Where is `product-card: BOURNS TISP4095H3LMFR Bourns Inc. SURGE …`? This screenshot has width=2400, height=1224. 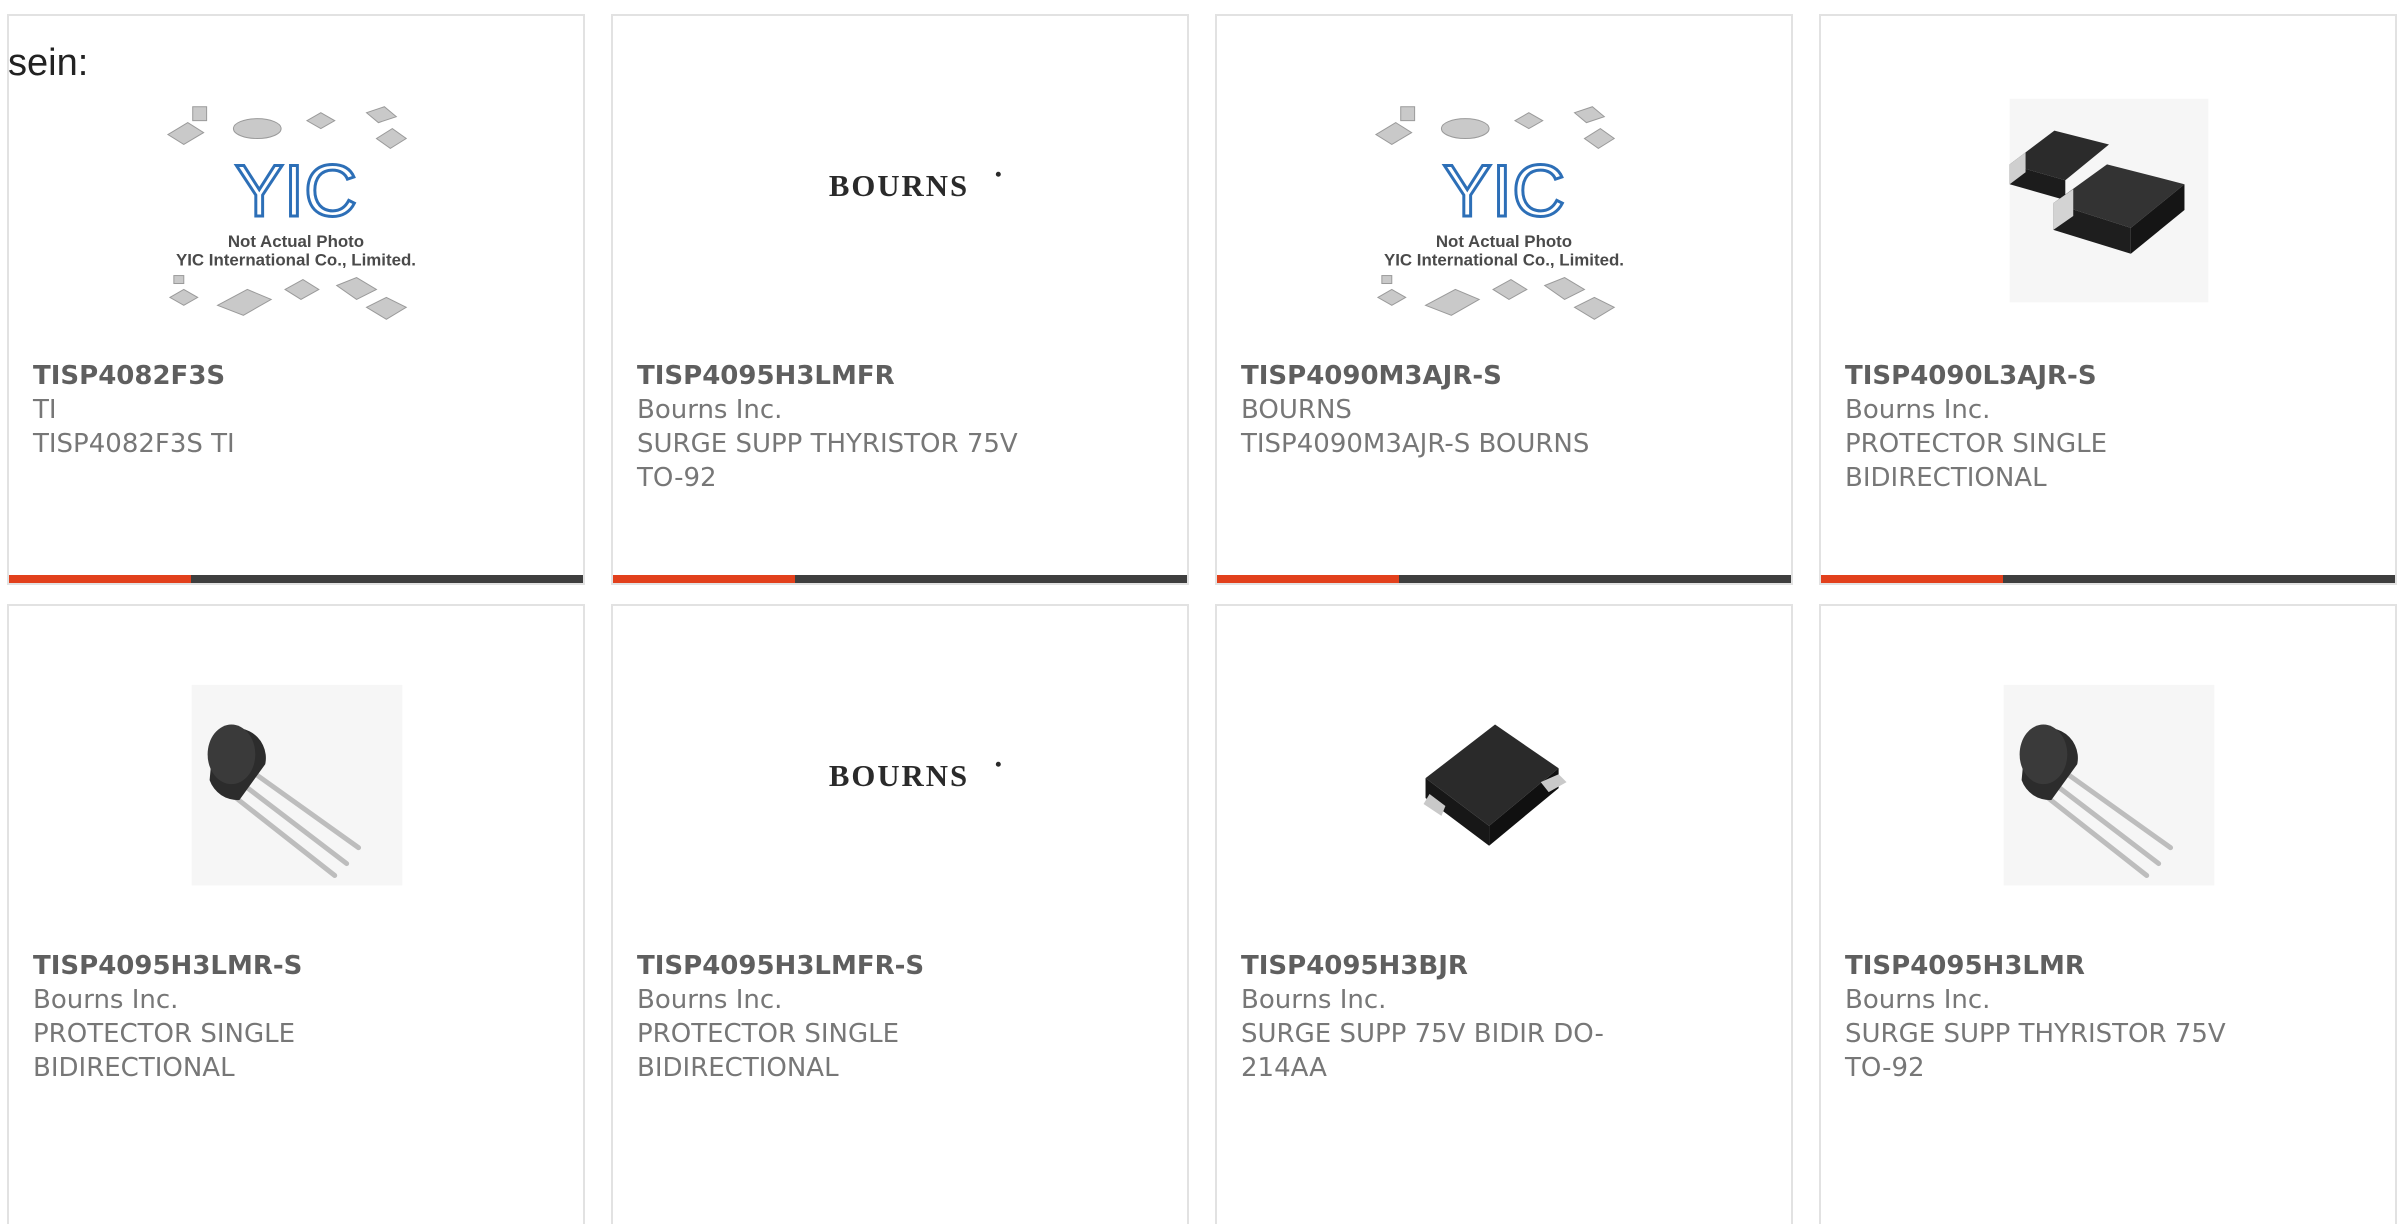 product-card: BOURNS TISP4095H3LMFR Bourns Inc. SURGE … is located at coordinates (900, 299).